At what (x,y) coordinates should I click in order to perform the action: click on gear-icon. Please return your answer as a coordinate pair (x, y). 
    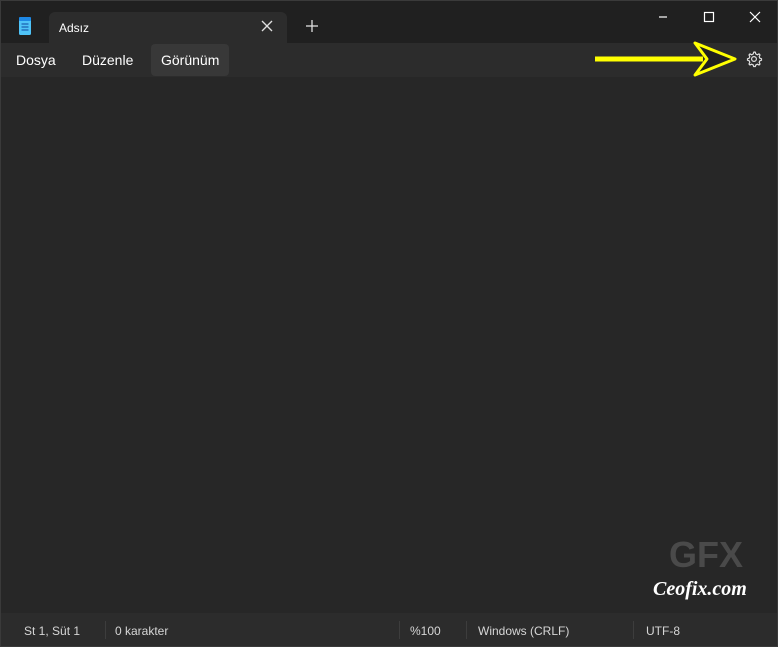
    Looking at the image, I should click on (754, 59).